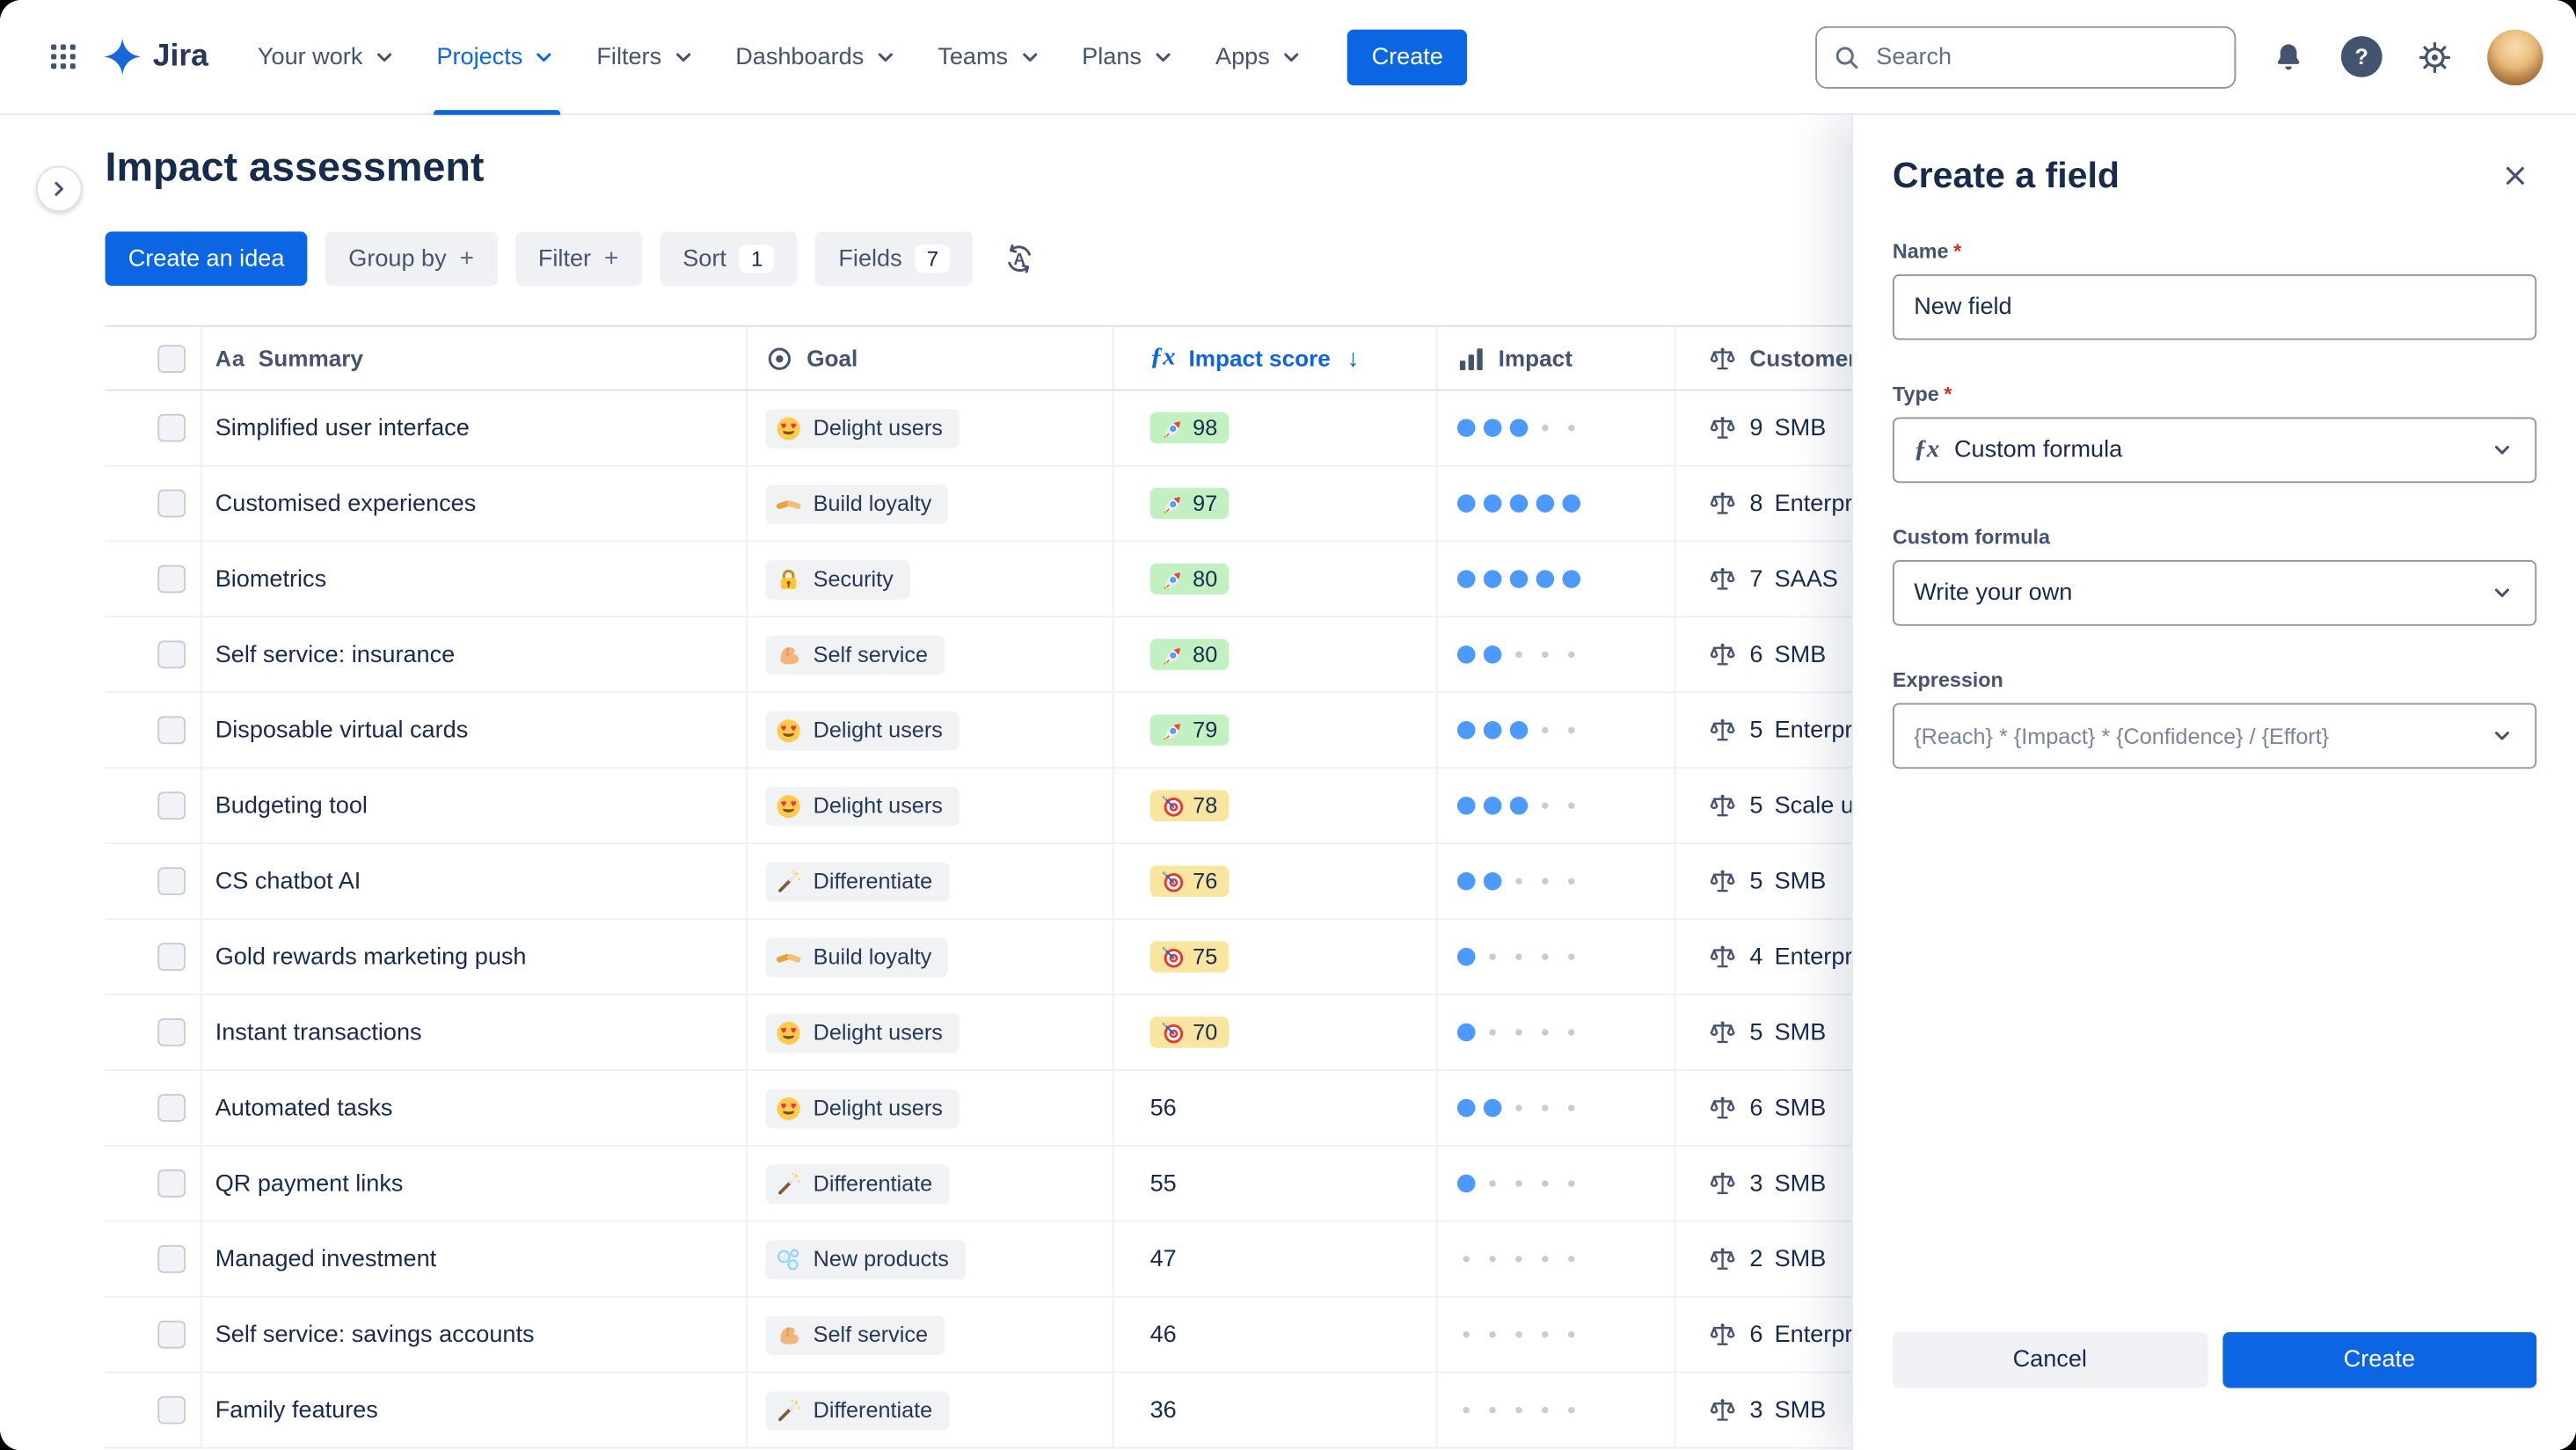 The width and height of the screenshot is (2576, 1450). I want to click on goal-column-header: Goal, so click(931, 358).